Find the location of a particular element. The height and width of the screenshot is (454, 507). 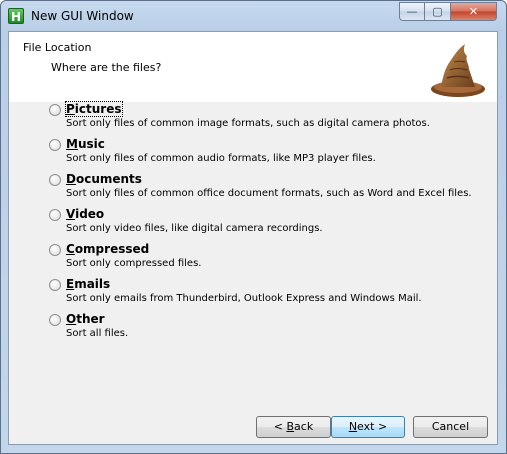

maximize-button: ▢ is located at coordinates (438, 11).